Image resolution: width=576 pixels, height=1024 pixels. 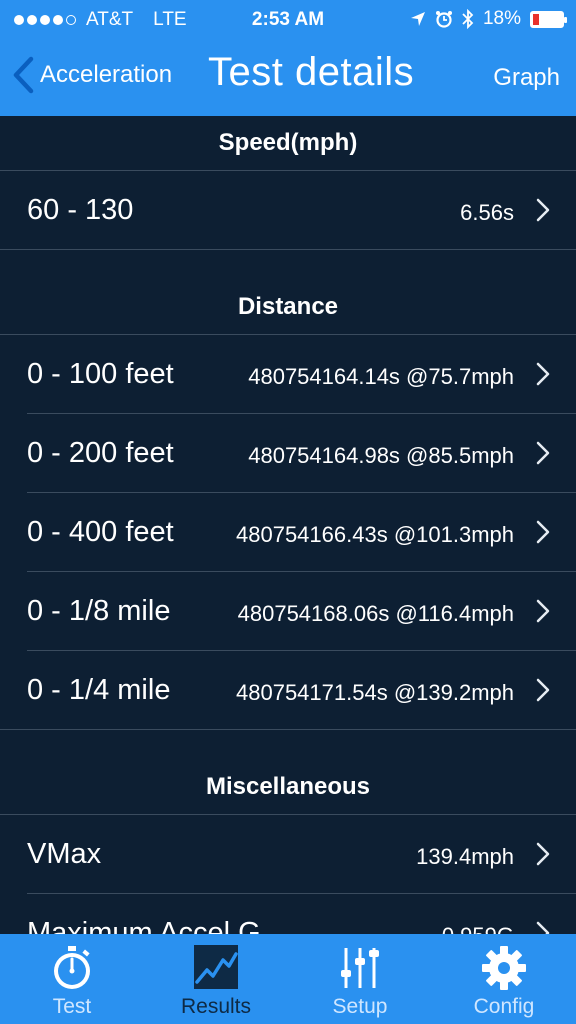 I want to click on list-item: 0 - 1/8 mile 480754168.06s @116.4mph, so click(x=288, y=611).